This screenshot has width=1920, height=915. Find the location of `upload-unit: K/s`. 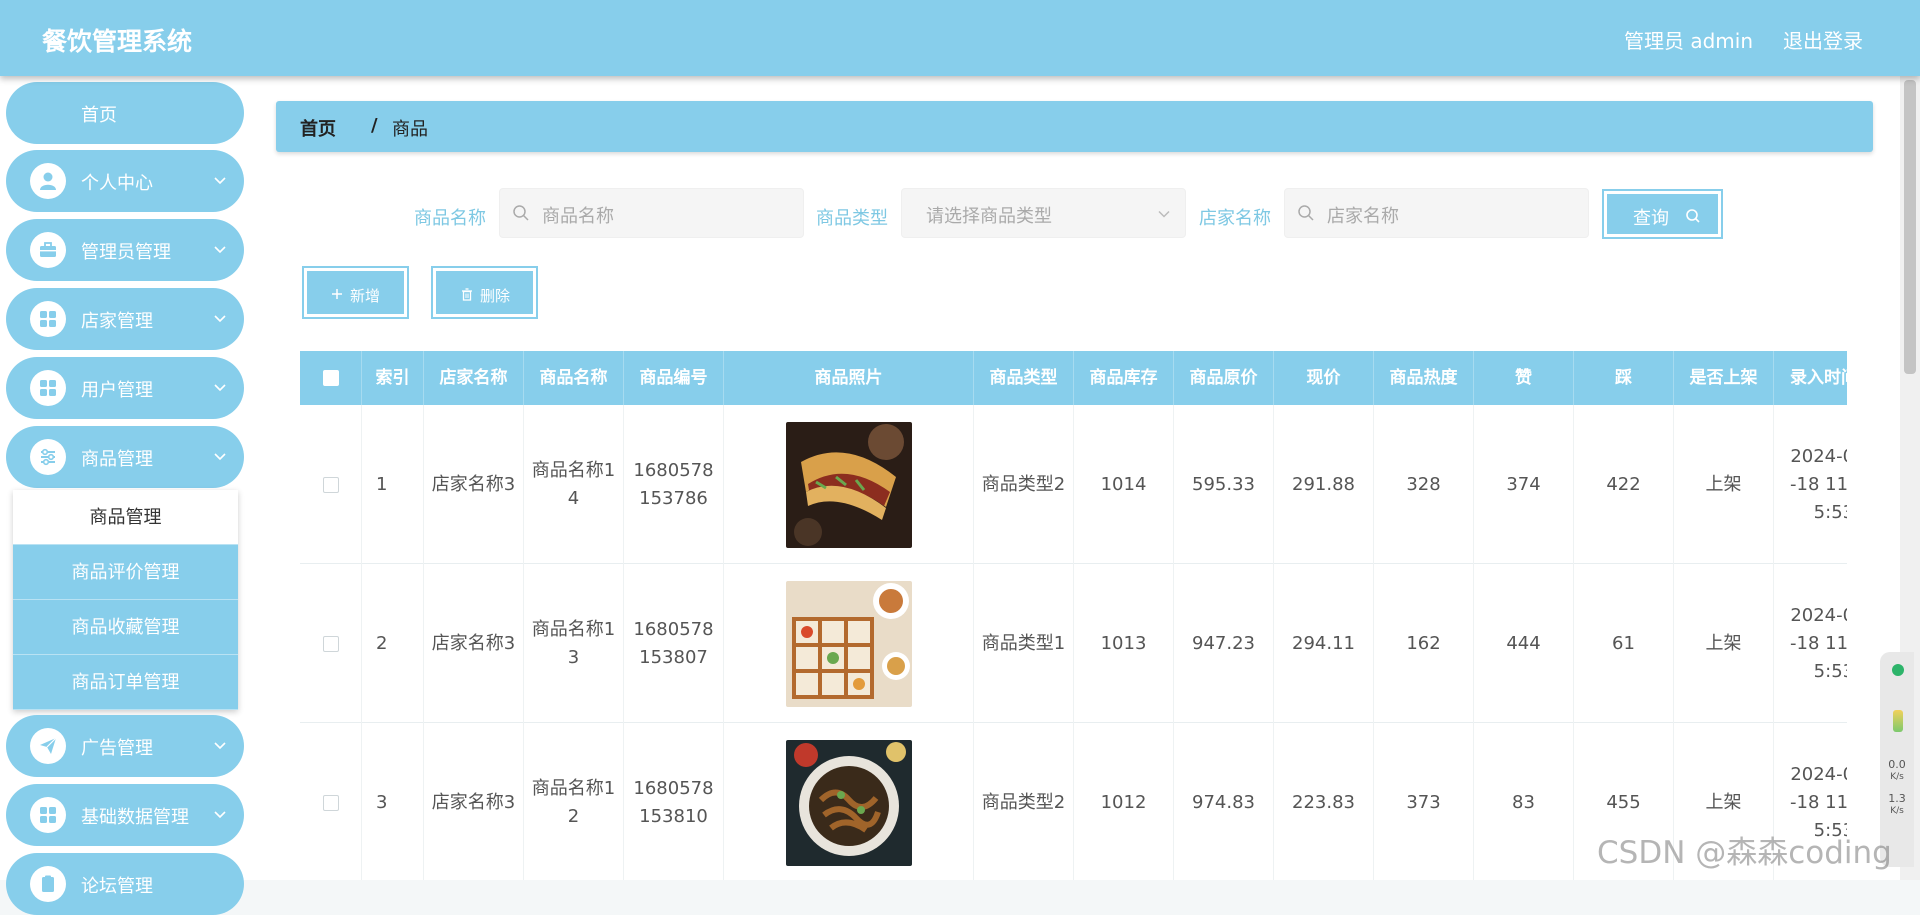

upload-unit: K/s is located at coordinates (1897, 777).